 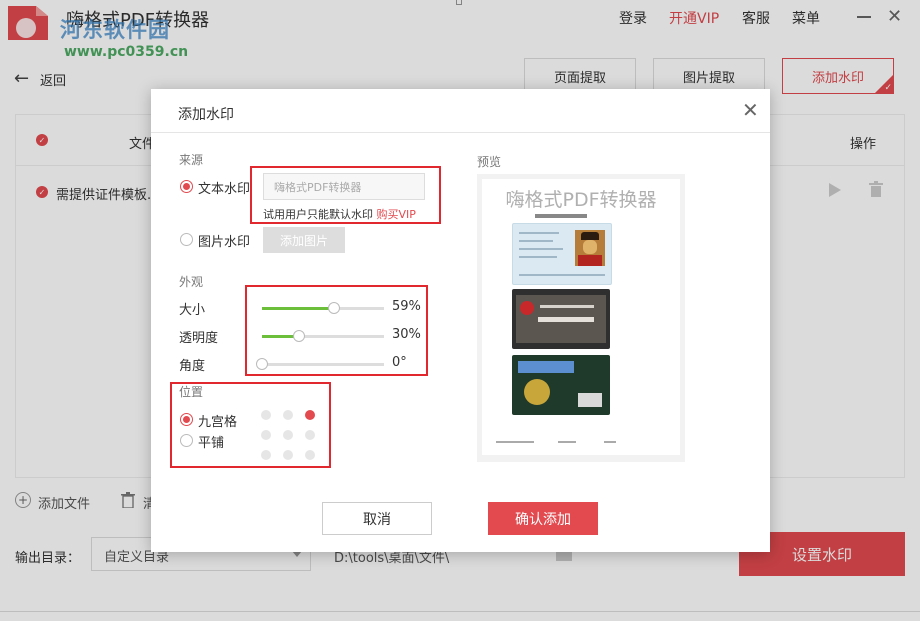 I want to click on bank-card-emblem, so click(x=537, y=392).